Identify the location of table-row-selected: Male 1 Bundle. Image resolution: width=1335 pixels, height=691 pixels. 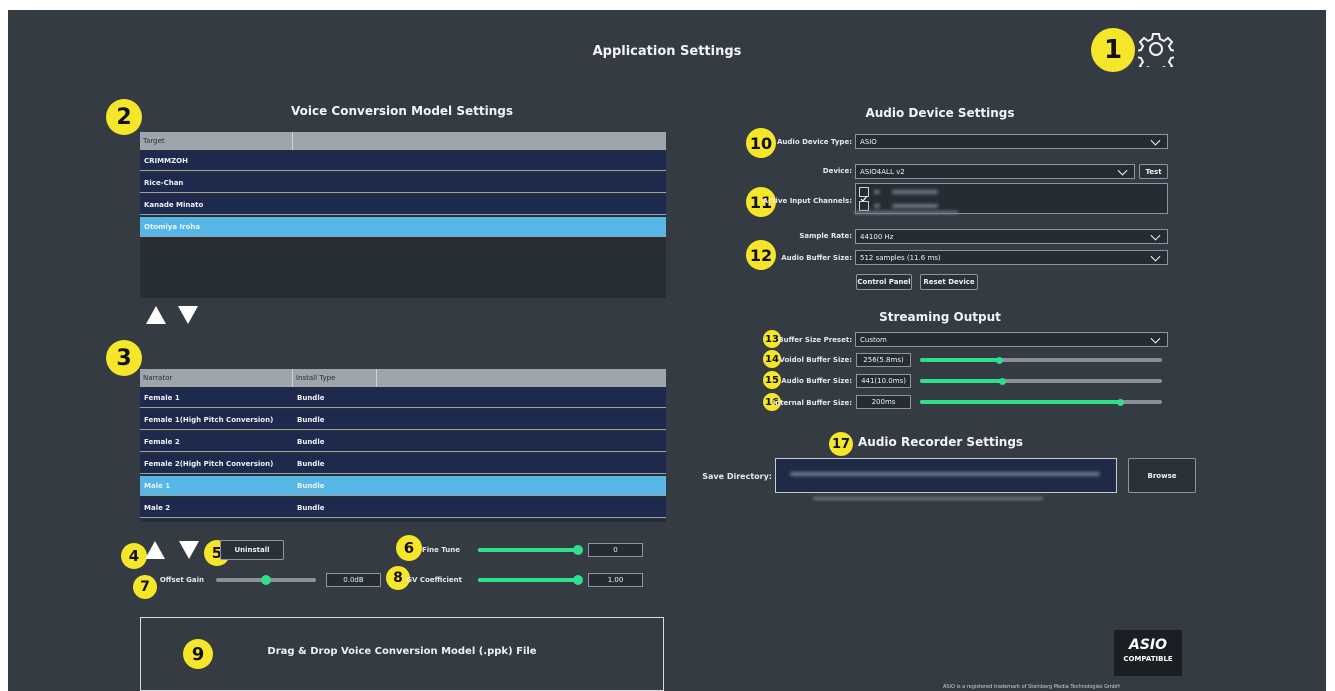
(403, 486).